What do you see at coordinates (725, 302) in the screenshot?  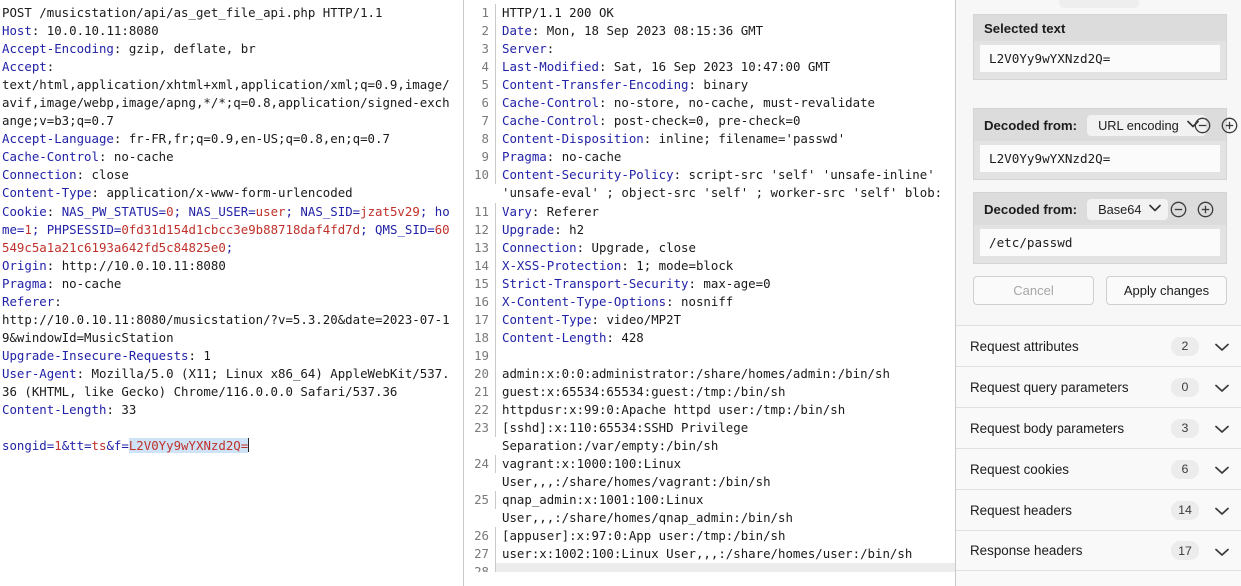 I see `response-line: X-Content-Type-Options: nosniff` at bounding box center [725, 302].